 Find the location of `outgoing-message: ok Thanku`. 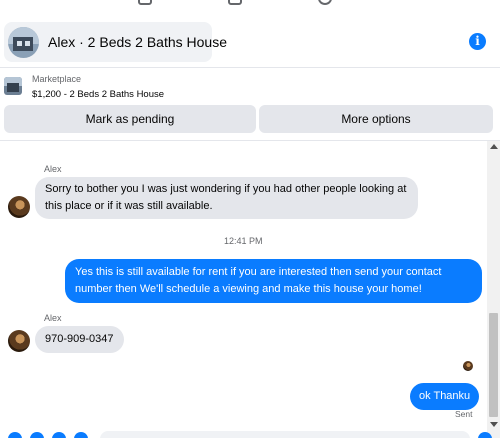

outgoing-message: ok Thanku is located at coordinates (445, 396).